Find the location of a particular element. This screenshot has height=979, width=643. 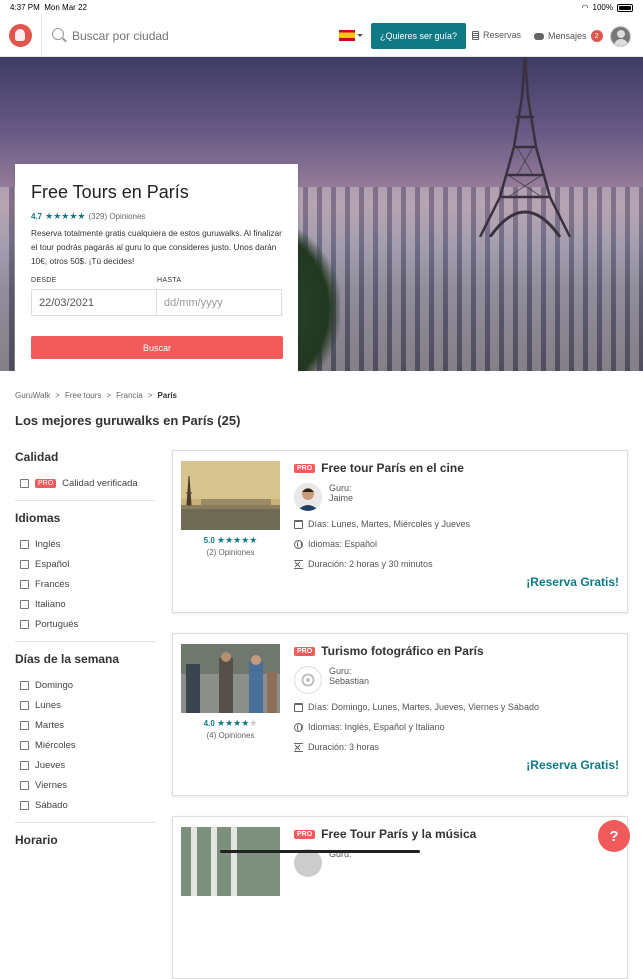

help-button: ? is located at coordinates (614, 836).